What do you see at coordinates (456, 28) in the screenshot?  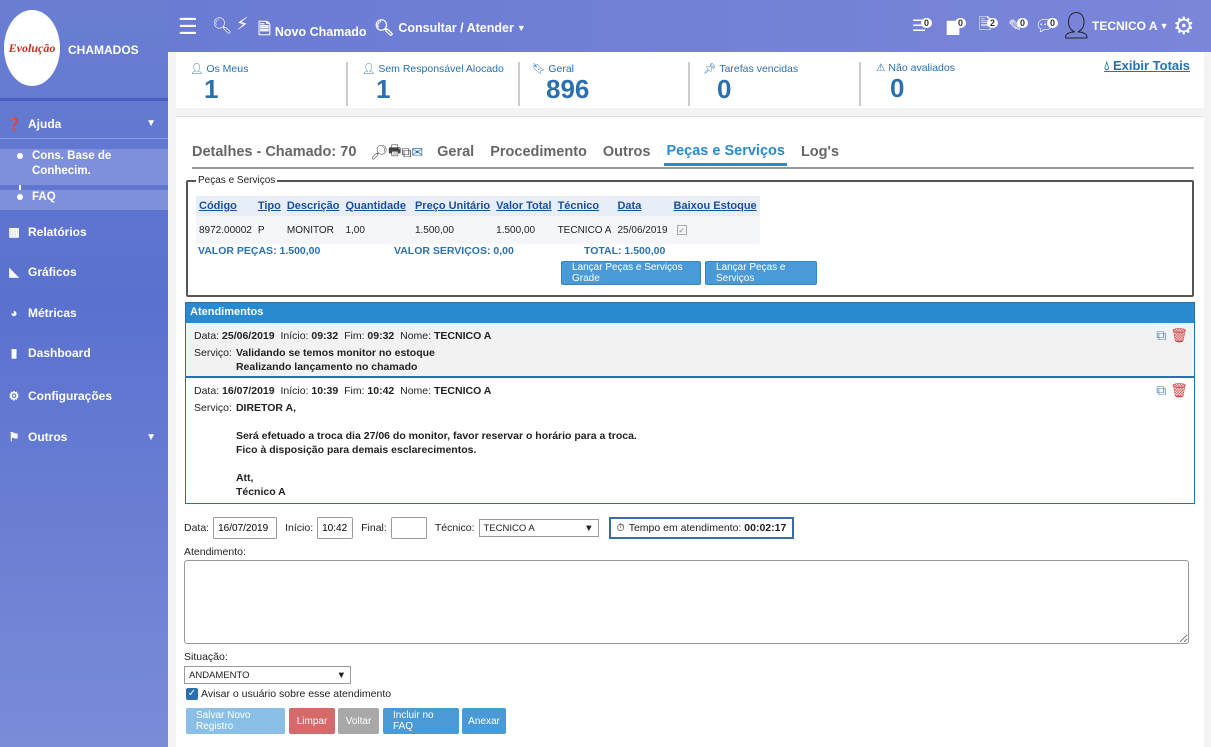 I see `consultar-label: Consultar / Atender` at bounding box center [456, 28].